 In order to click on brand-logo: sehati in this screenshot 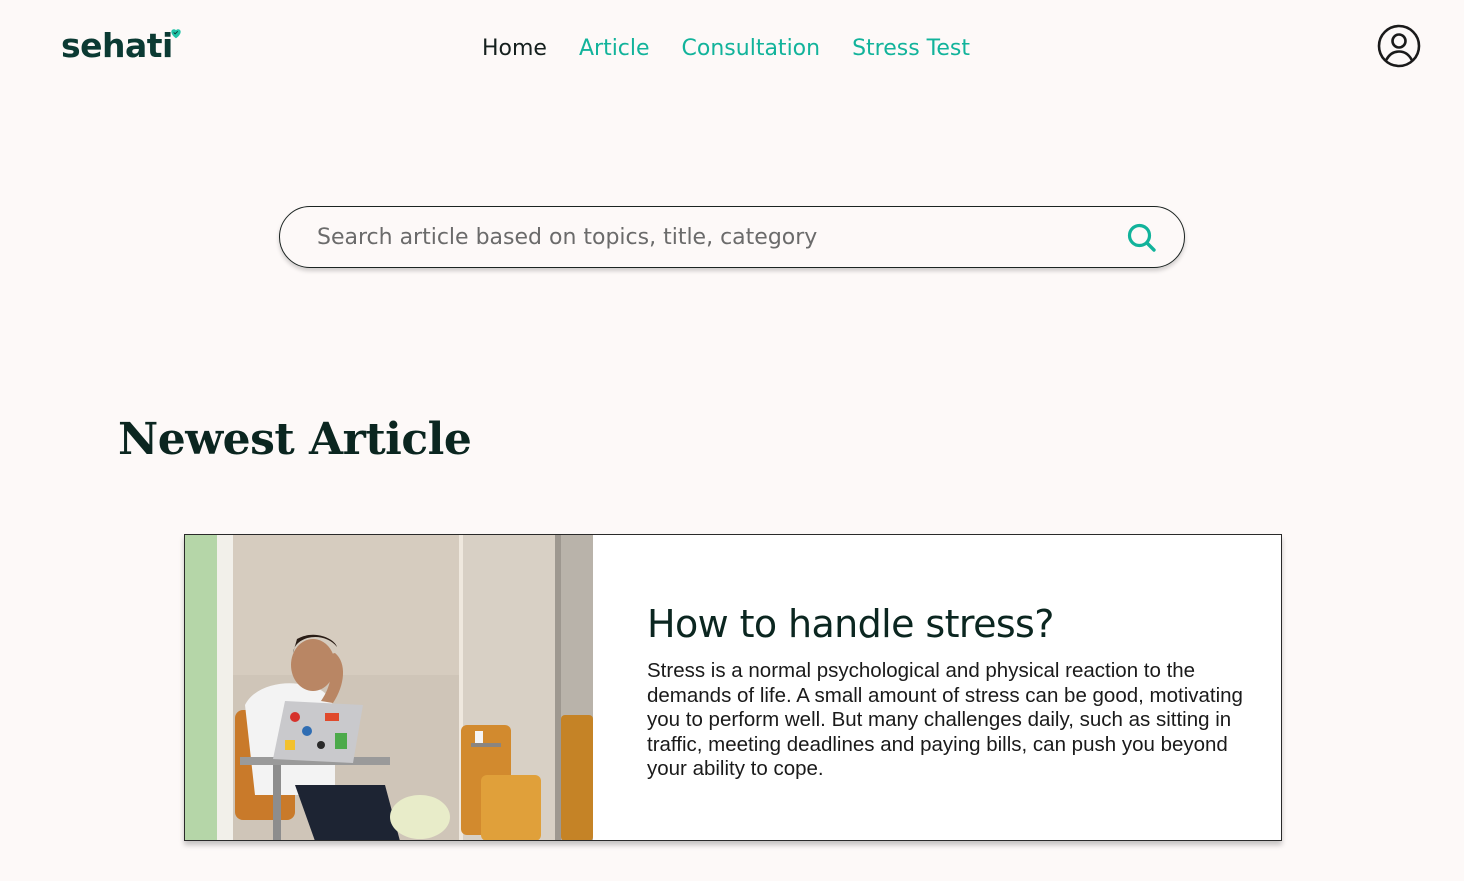, I will do `click(121, 46)`.